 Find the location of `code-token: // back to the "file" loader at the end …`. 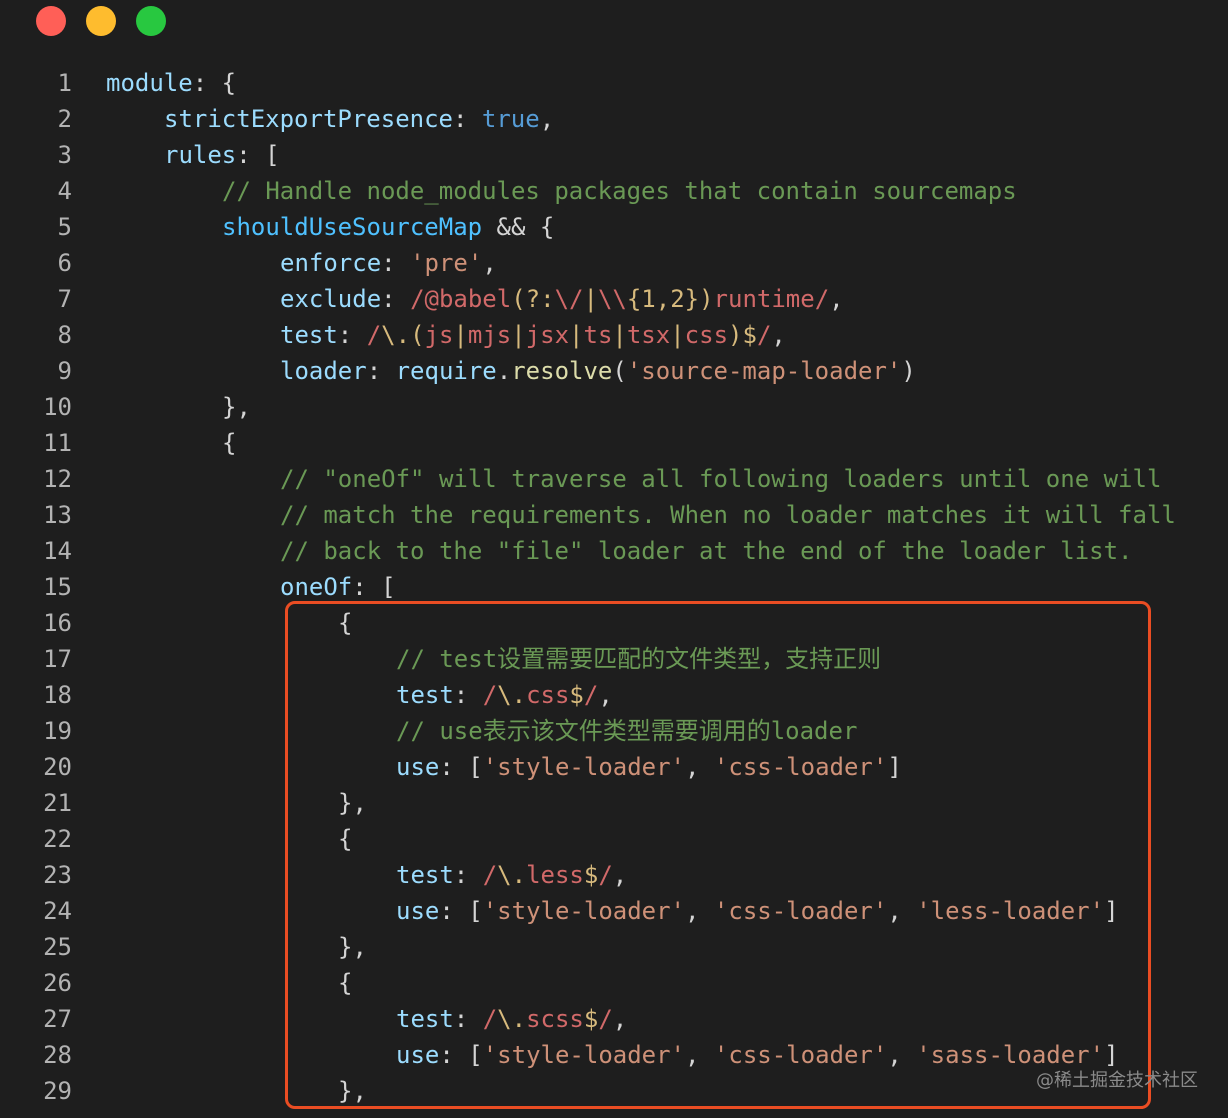

code-token: // back to the "file" loader at the end … is located at coordinates (706, 551).